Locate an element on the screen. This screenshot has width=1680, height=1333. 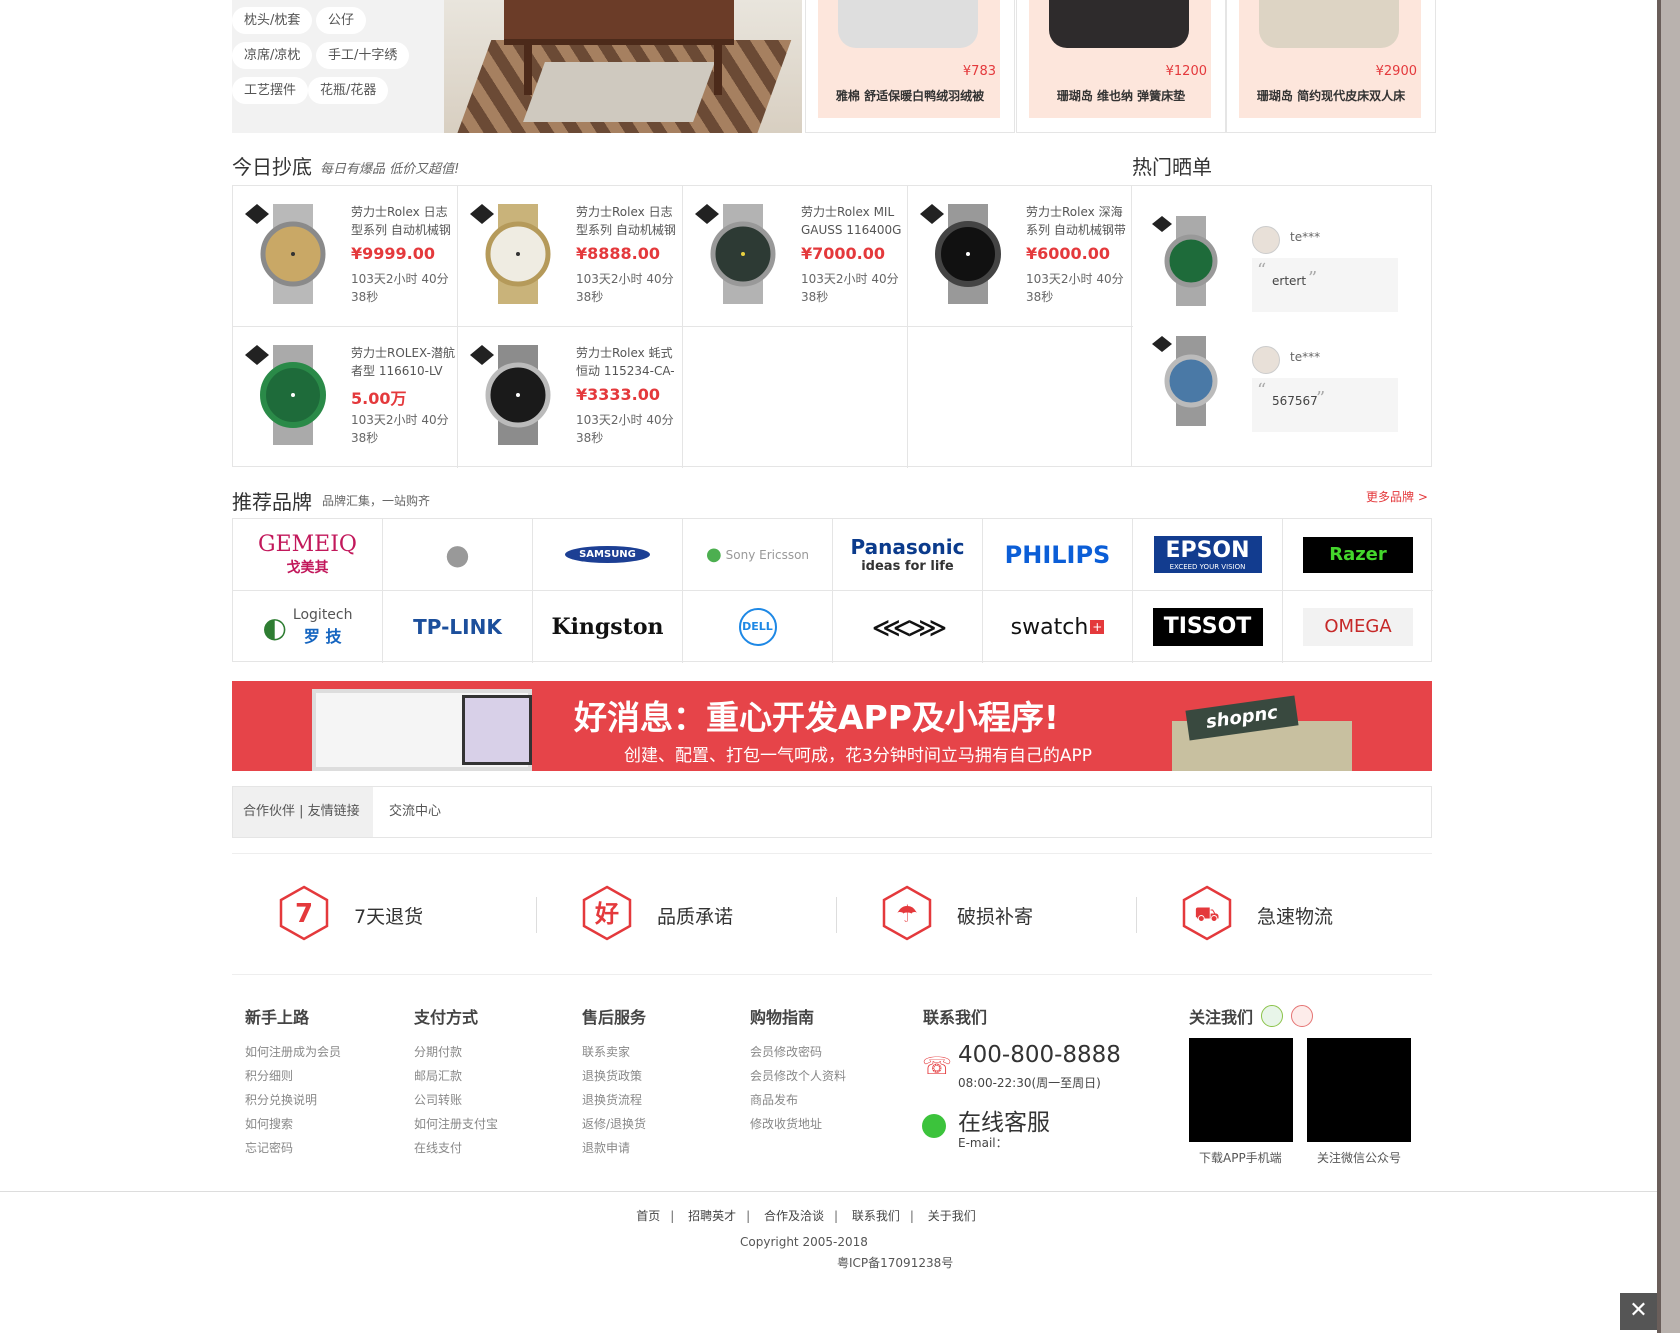
footer-link: 忘记密码 is located at coordinates (293, 1148).